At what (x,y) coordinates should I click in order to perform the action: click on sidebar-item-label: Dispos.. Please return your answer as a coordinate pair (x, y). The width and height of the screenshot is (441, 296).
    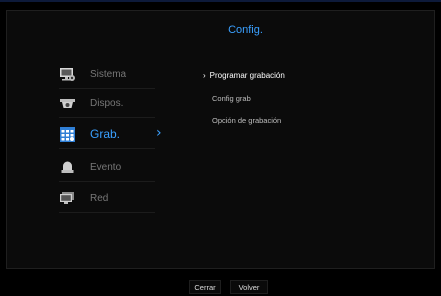
    Looking at the image, I should click on (107, 103).